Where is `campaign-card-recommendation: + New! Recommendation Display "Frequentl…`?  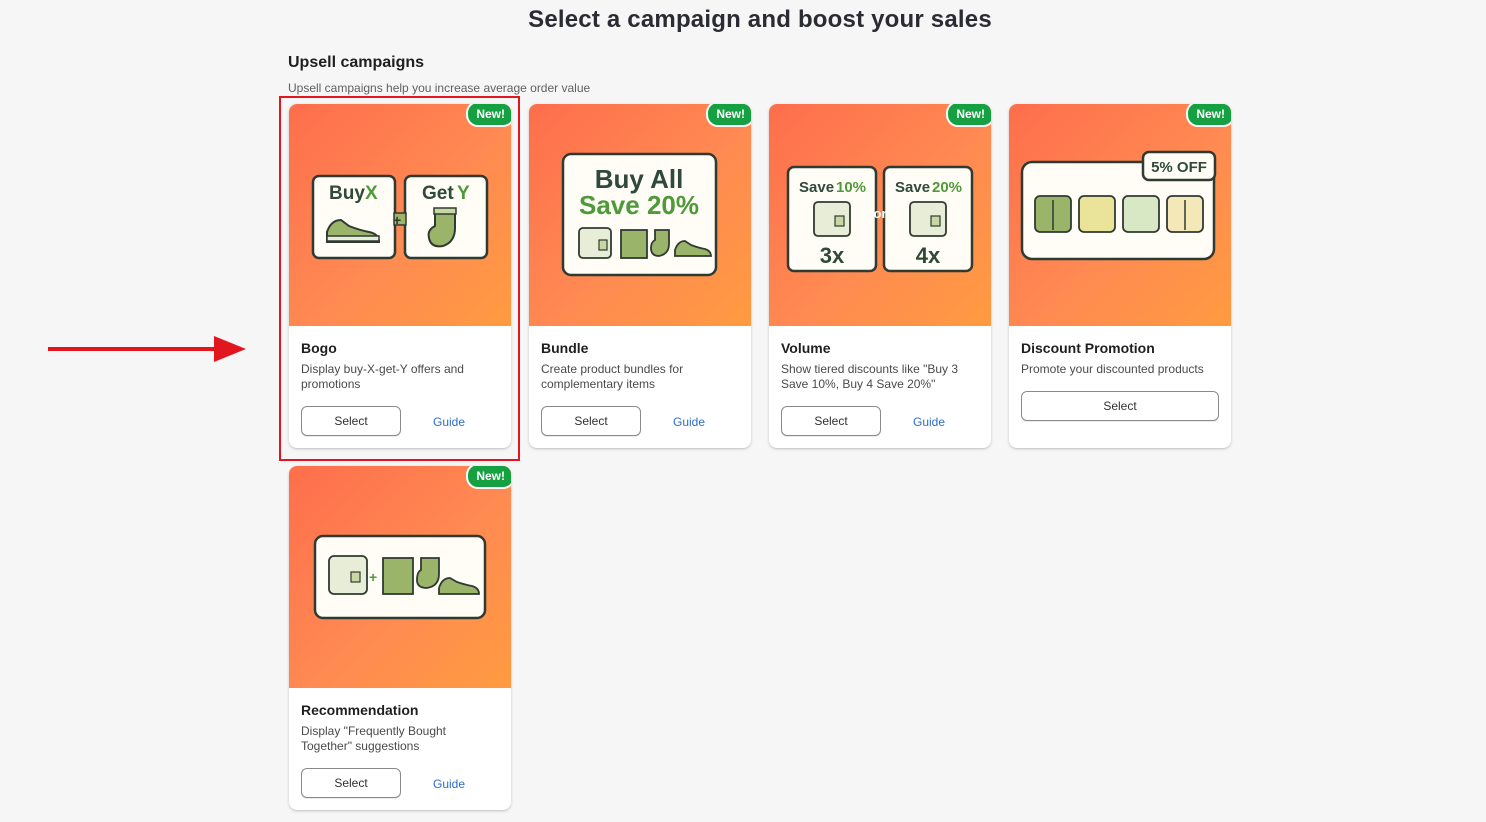 campaign-card-recommendation: + New! Recommendation Display "Frequentl… is located at coordinates (400, 638).